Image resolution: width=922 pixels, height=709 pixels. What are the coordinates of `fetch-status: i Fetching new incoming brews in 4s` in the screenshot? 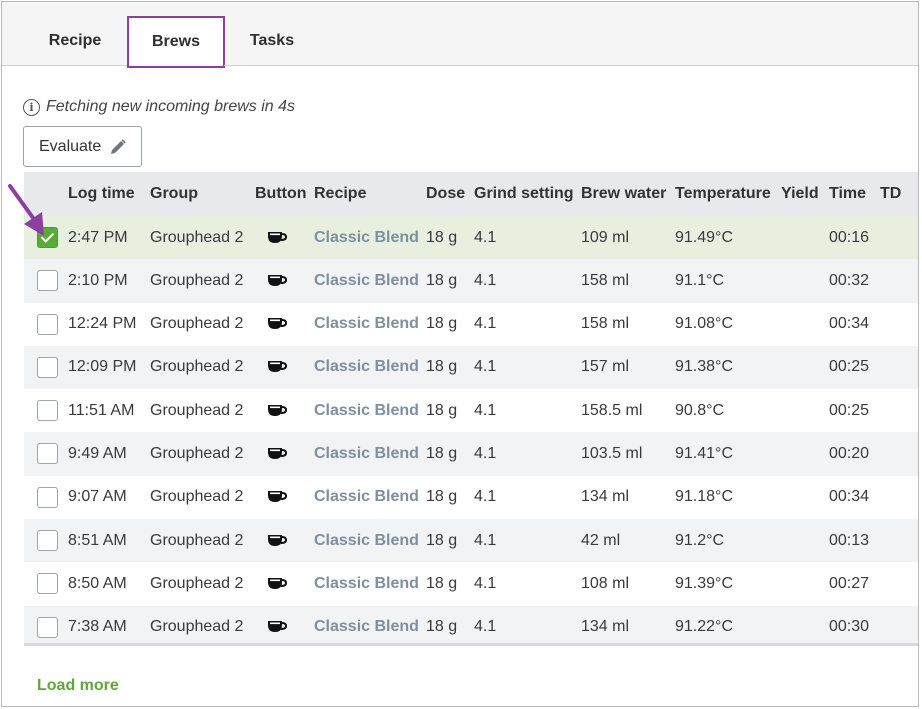 It's located at (159, 107).